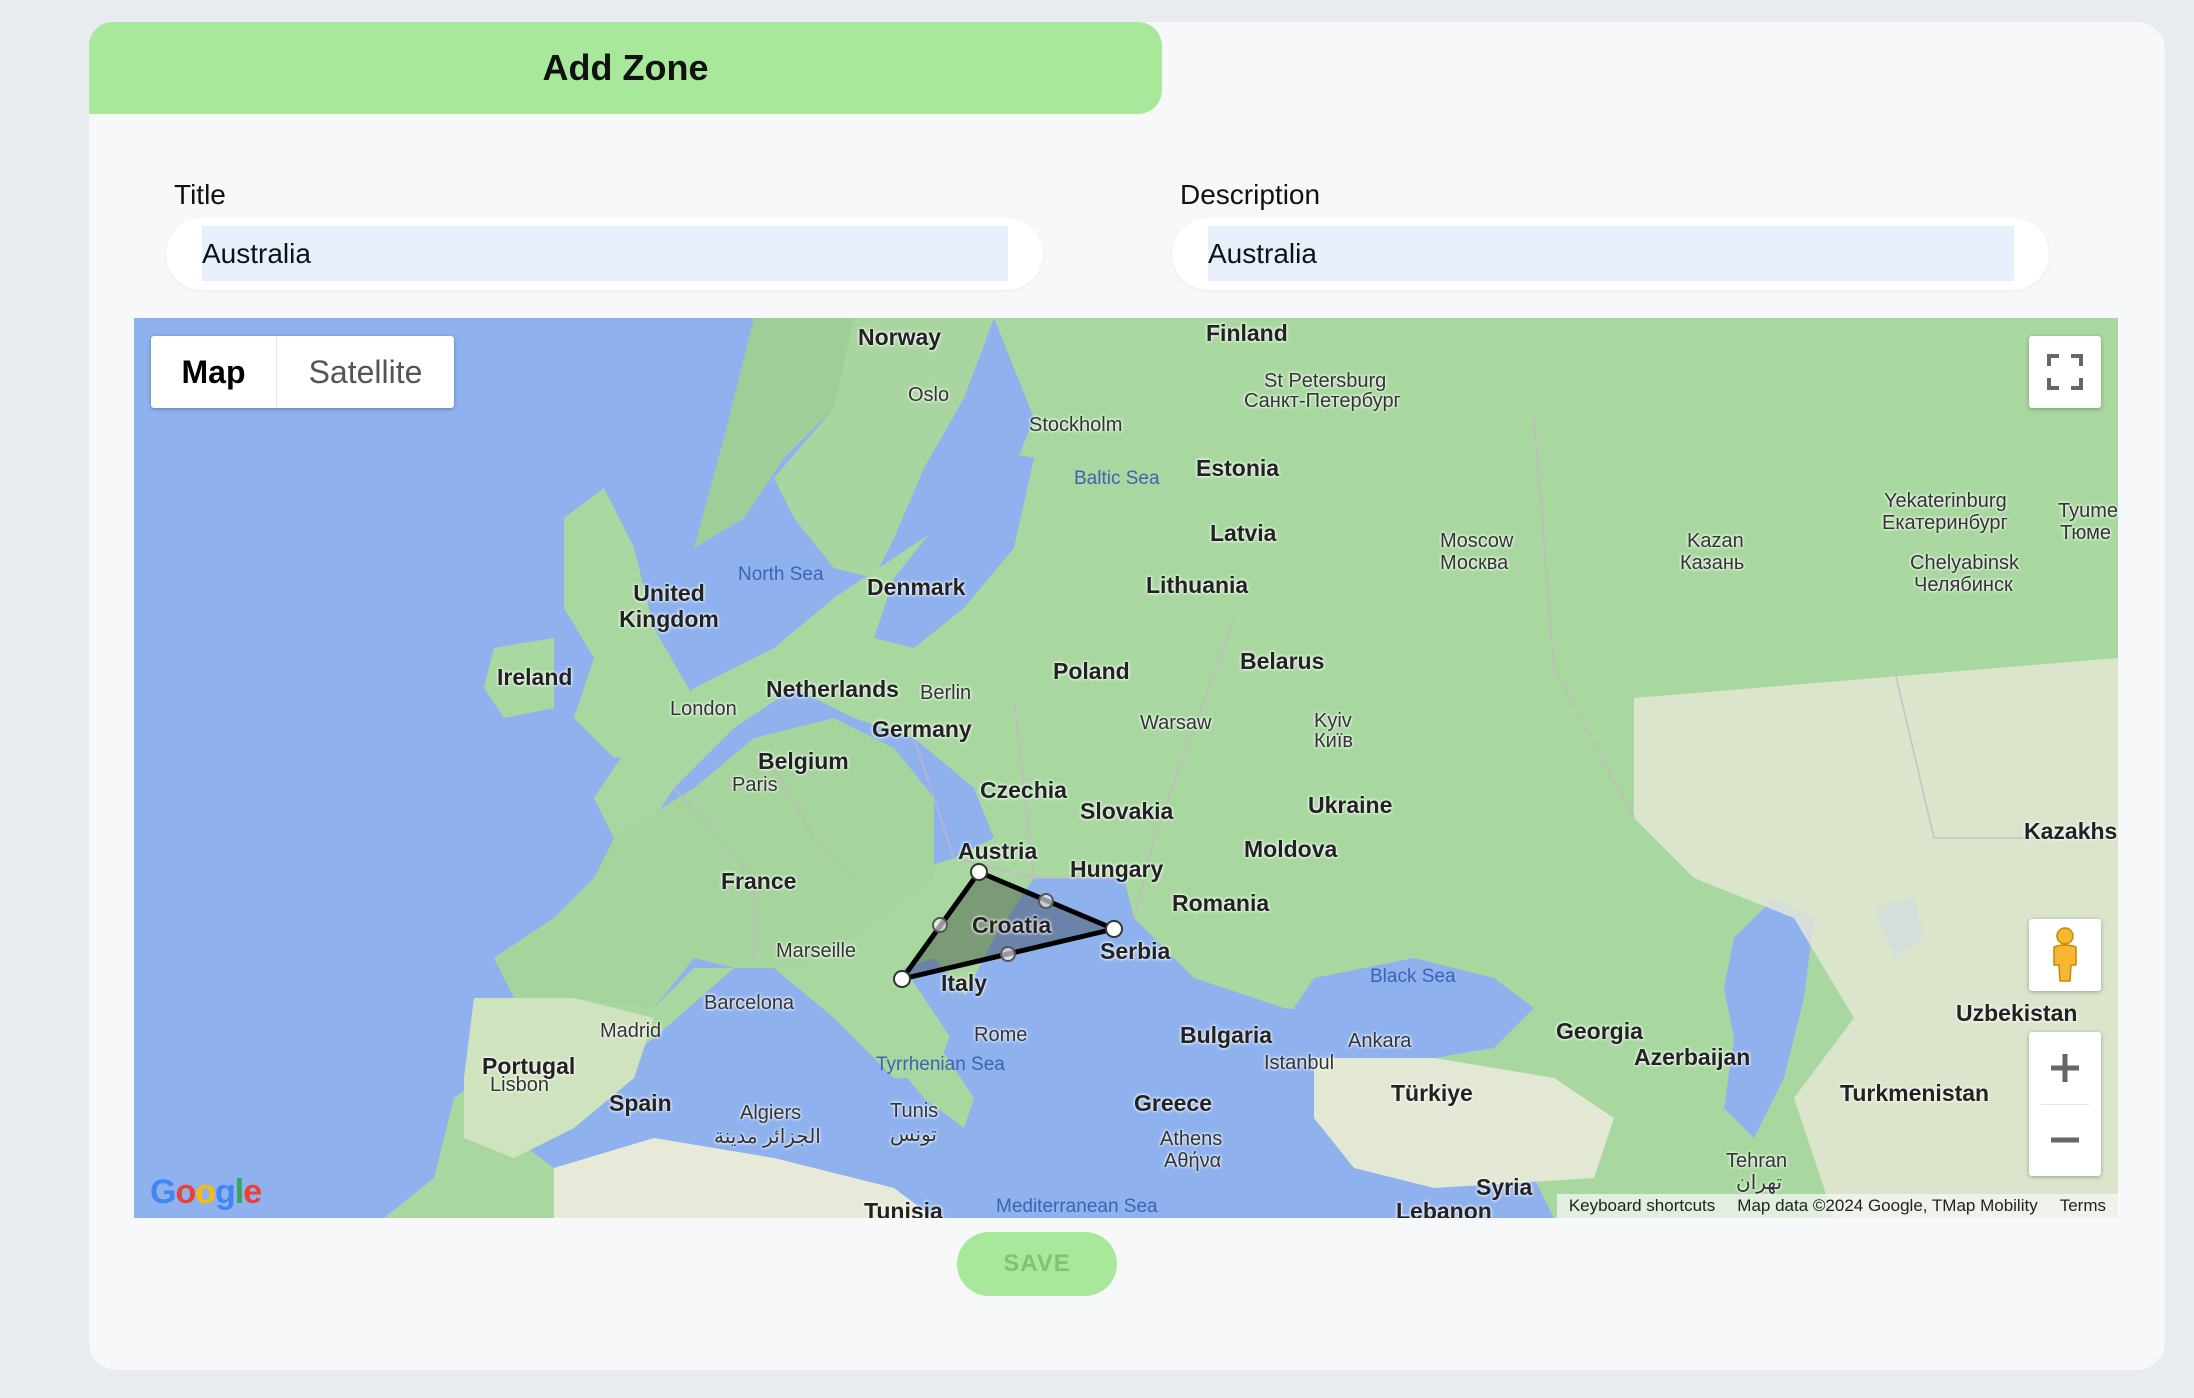 The width and height of the screenshot is (2194, 1398). Describe the element at coordinates (946, 693) in the screenshot. I see `map-label-city: Berlin` at that location.